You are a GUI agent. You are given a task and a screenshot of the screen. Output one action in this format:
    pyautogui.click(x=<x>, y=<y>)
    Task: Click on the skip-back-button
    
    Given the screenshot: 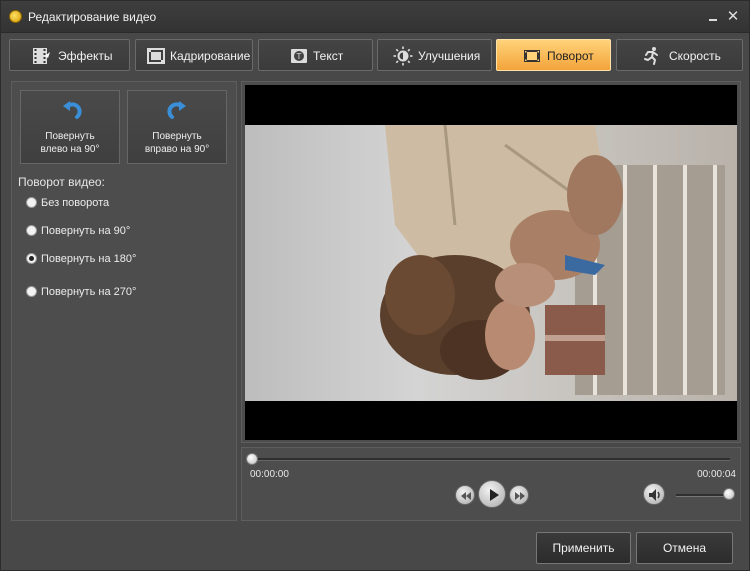 What is the action you would take?
    pyautogui.click(x=465, y=495)
    